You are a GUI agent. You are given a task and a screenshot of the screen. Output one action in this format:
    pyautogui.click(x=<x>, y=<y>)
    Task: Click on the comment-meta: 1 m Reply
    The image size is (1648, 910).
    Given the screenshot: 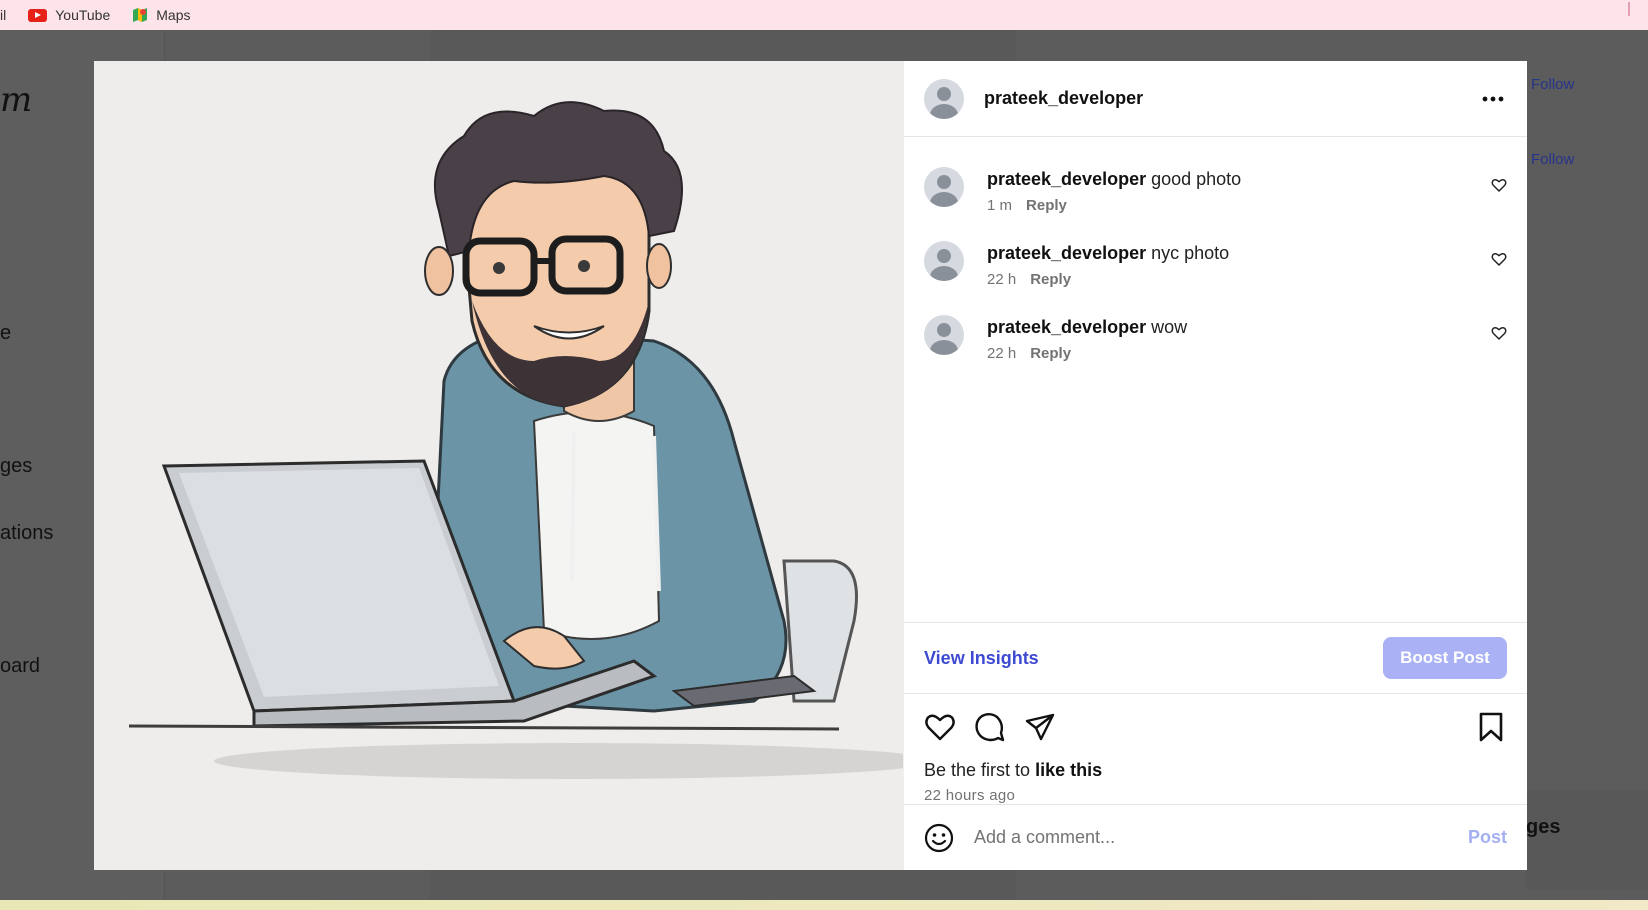 What is the action you would take?
    pyautogui.click(x=1247, y=205)
    